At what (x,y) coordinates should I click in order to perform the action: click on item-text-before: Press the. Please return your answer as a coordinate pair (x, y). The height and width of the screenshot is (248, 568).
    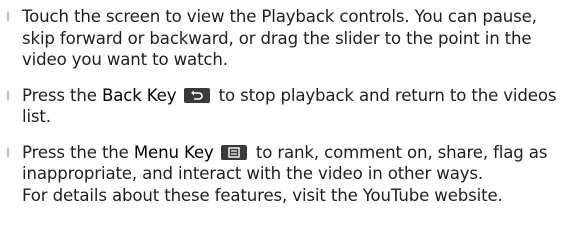
    Looking at the image, I should click on (62, 95).